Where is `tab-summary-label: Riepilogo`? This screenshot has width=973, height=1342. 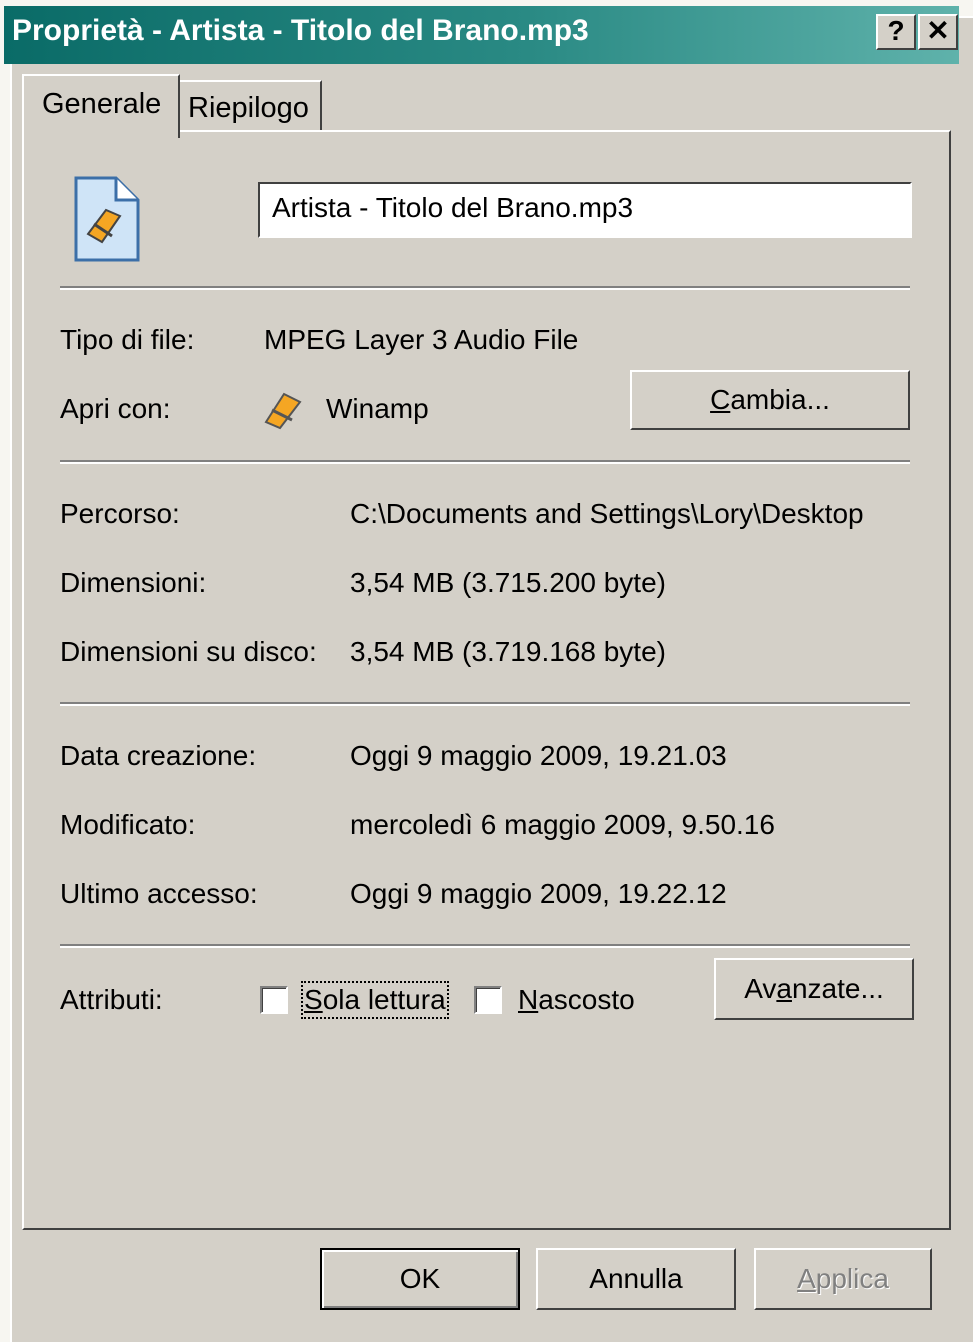 tab-summary-label: Riepilogo is located at coordinates (248, 108).